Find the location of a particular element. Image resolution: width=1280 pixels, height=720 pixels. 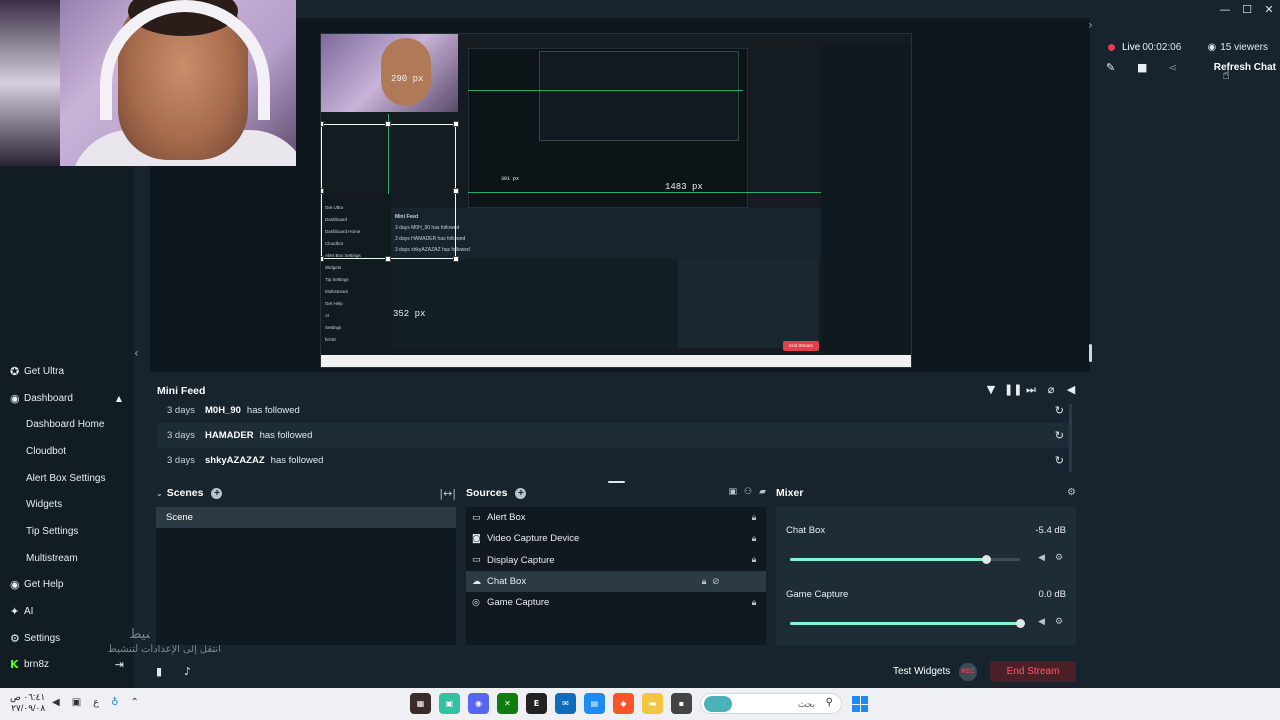

source-video-capture: ◙ Video Capture Device 🔒︎ is located at coordinates (616, 538).